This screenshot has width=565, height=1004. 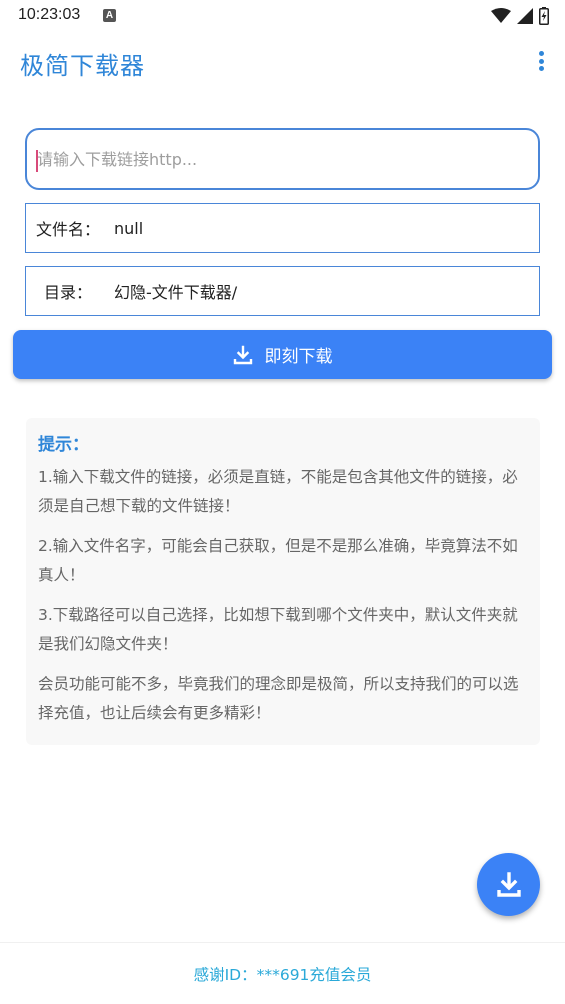 I want to click on text-caret, so click(x=37, y=161).